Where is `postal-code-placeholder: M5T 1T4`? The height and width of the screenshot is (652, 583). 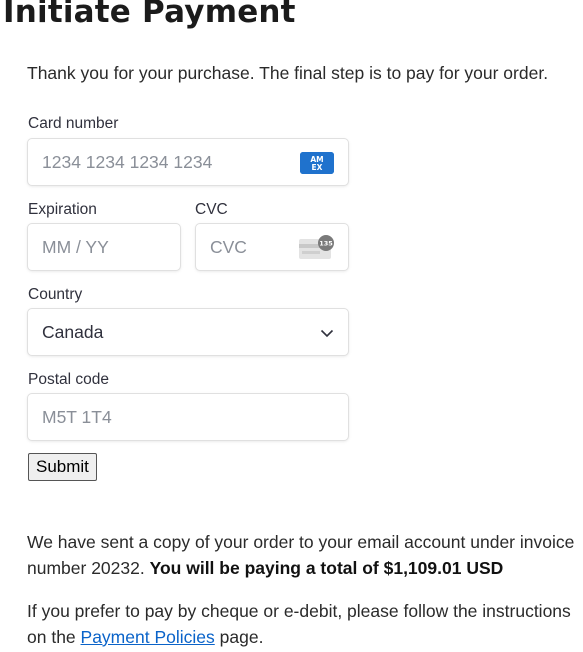
postal-code-placeholder: M5T 1T4 is located at coordinates (77, 416).